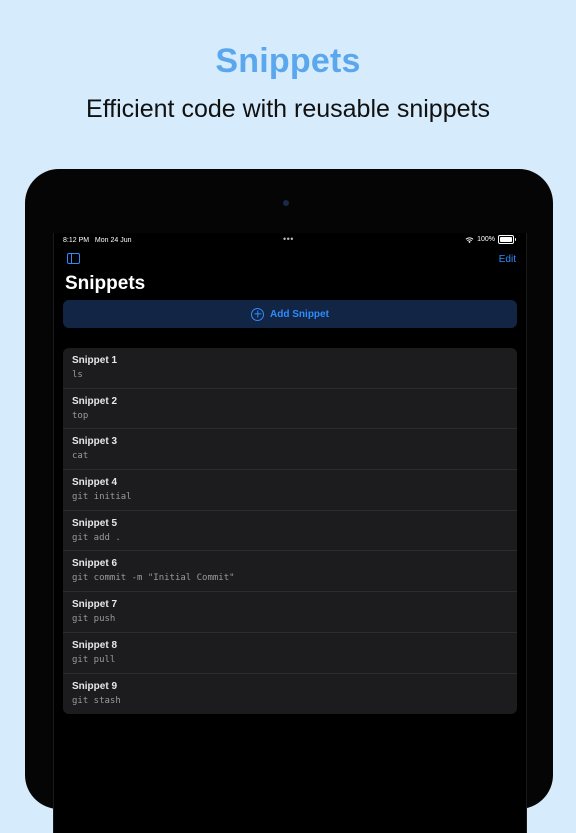  What do you see at coordinates (290, 409) in the screenshot?
I see `snippet-row-2: Snippet 2 top` at bounding box center [290, 409].